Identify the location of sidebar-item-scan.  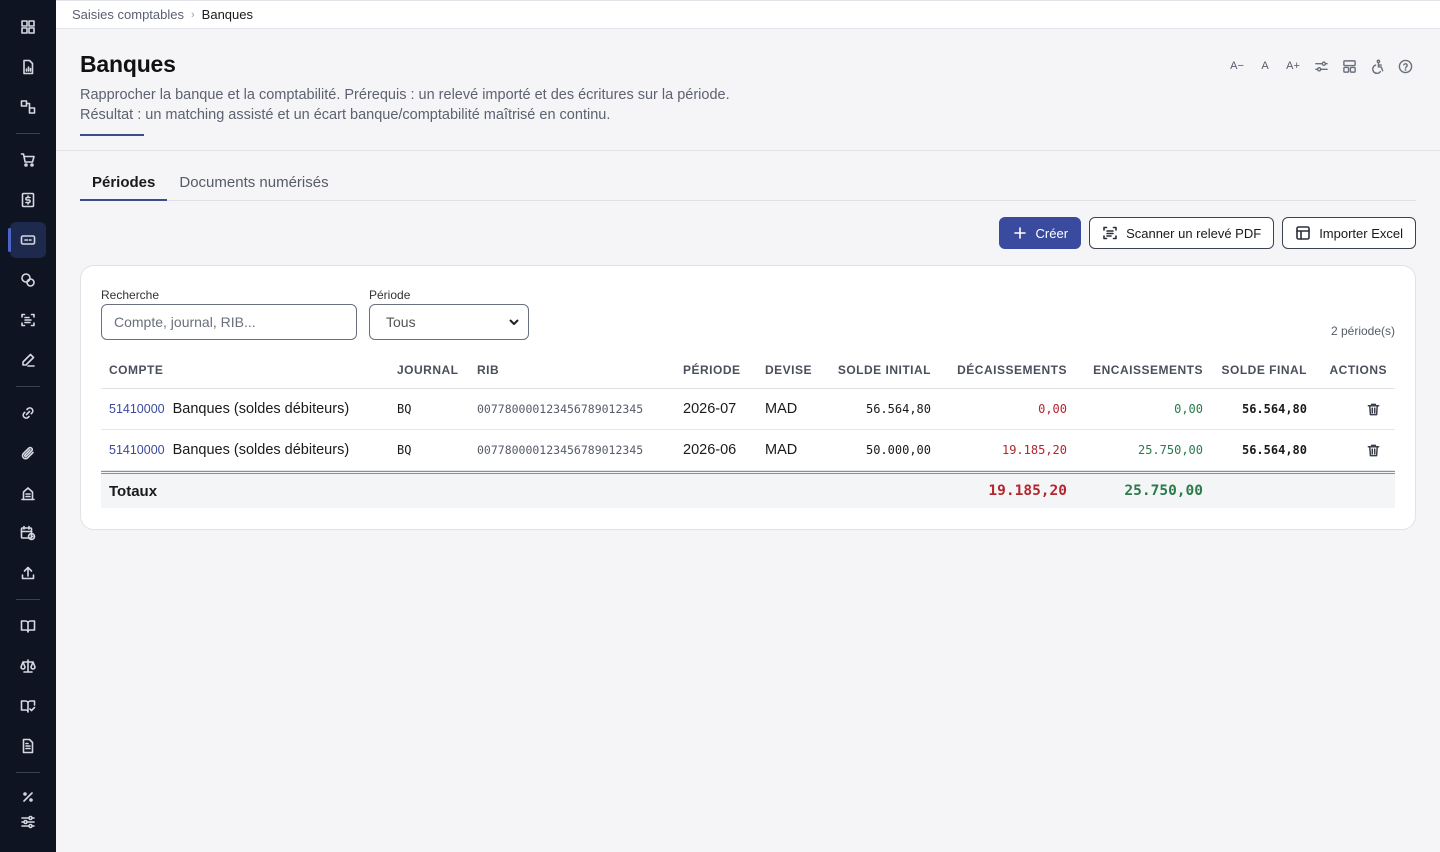
(28, 320).